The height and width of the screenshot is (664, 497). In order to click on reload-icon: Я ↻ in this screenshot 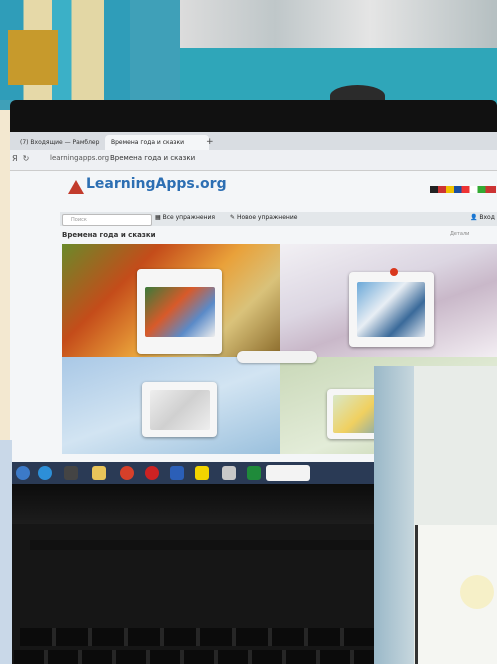, I will do `click(20, 158)`.